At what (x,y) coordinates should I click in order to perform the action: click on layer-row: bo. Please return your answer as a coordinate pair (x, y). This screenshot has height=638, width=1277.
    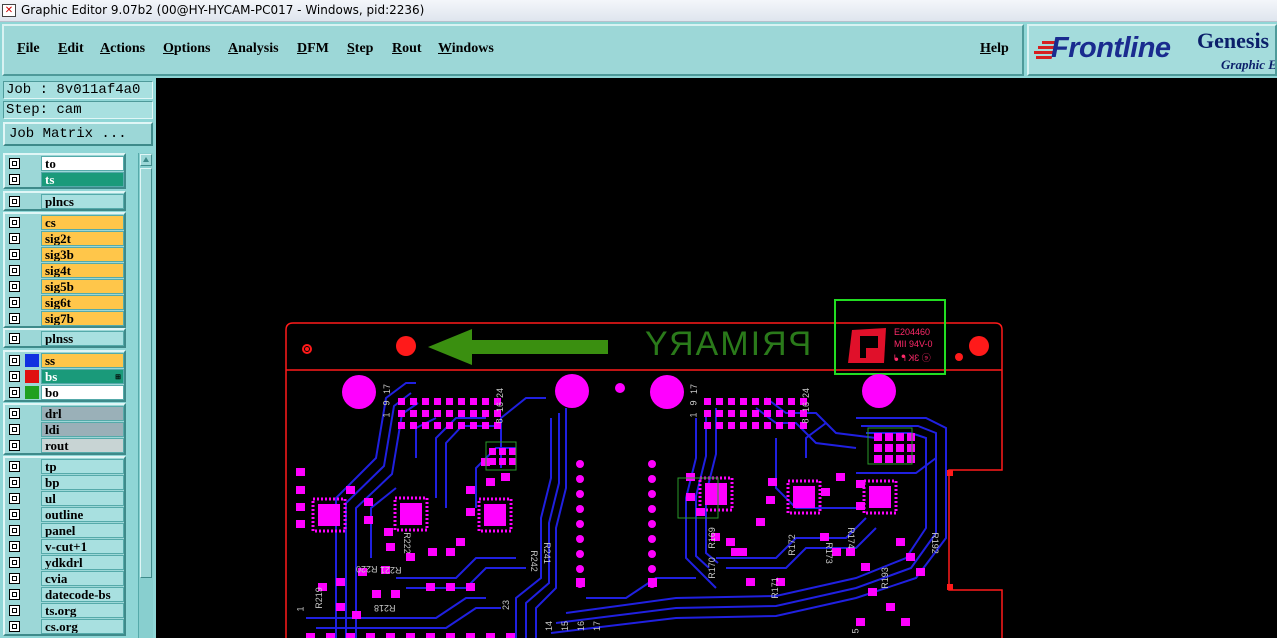
    Looking at the image, I should click on (65, 392).